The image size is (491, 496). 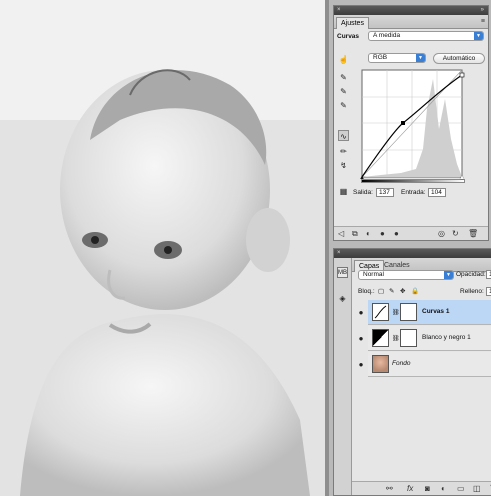 What do you see at coordinates (343, 77) in the screenshot?
I see `eyedropper-black-icon: ✎` at bounding box center [343, 77].